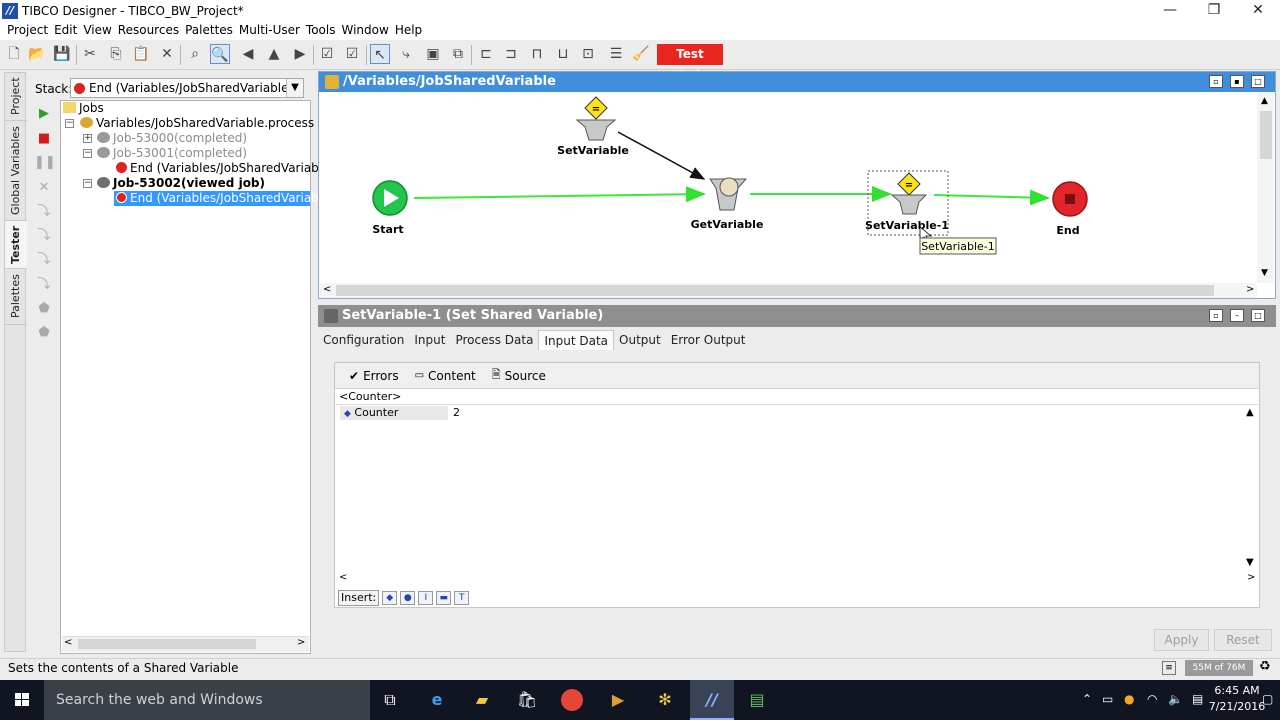 Image resolution: width=1280 pixels, height=720 pixels. What do you see at coordinates (537, 54) in the screenshot?
I see `align-top-icon: ⊓` at bounding box center [537, 54].